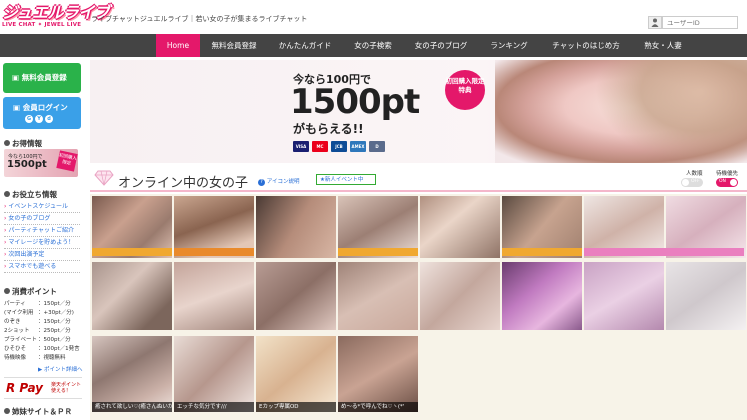 The width and height of the screenshot is (747, 420). What do you see at coordinates (234, 45) in the screenshot?
I see `nav-free-register: 無料会員登録` at bounding box center [234, 45].